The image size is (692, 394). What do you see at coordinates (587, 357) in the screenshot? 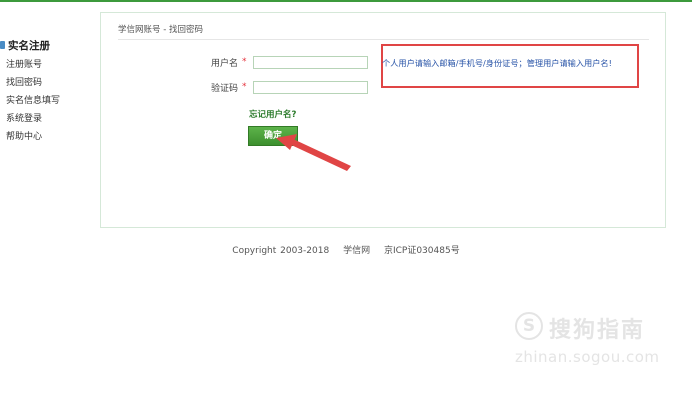
I see `watermark-domain: zhinan.sogou.com` at bounding box center [587, 357].